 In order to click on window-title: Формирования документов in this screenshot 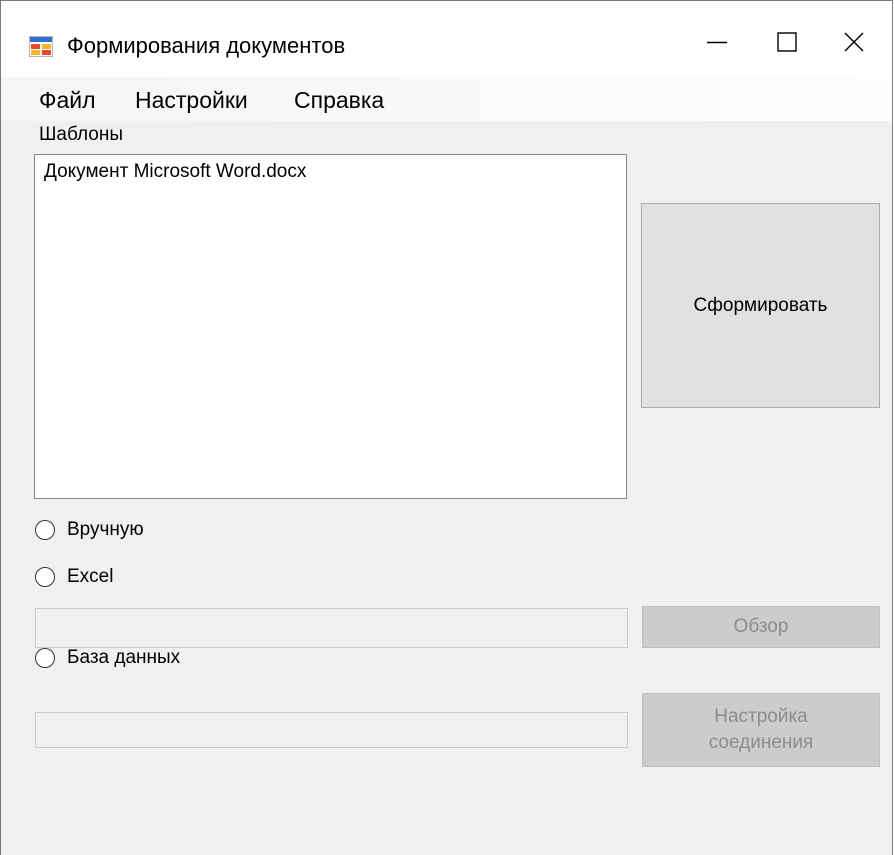, I will do `click(206, 45)`.